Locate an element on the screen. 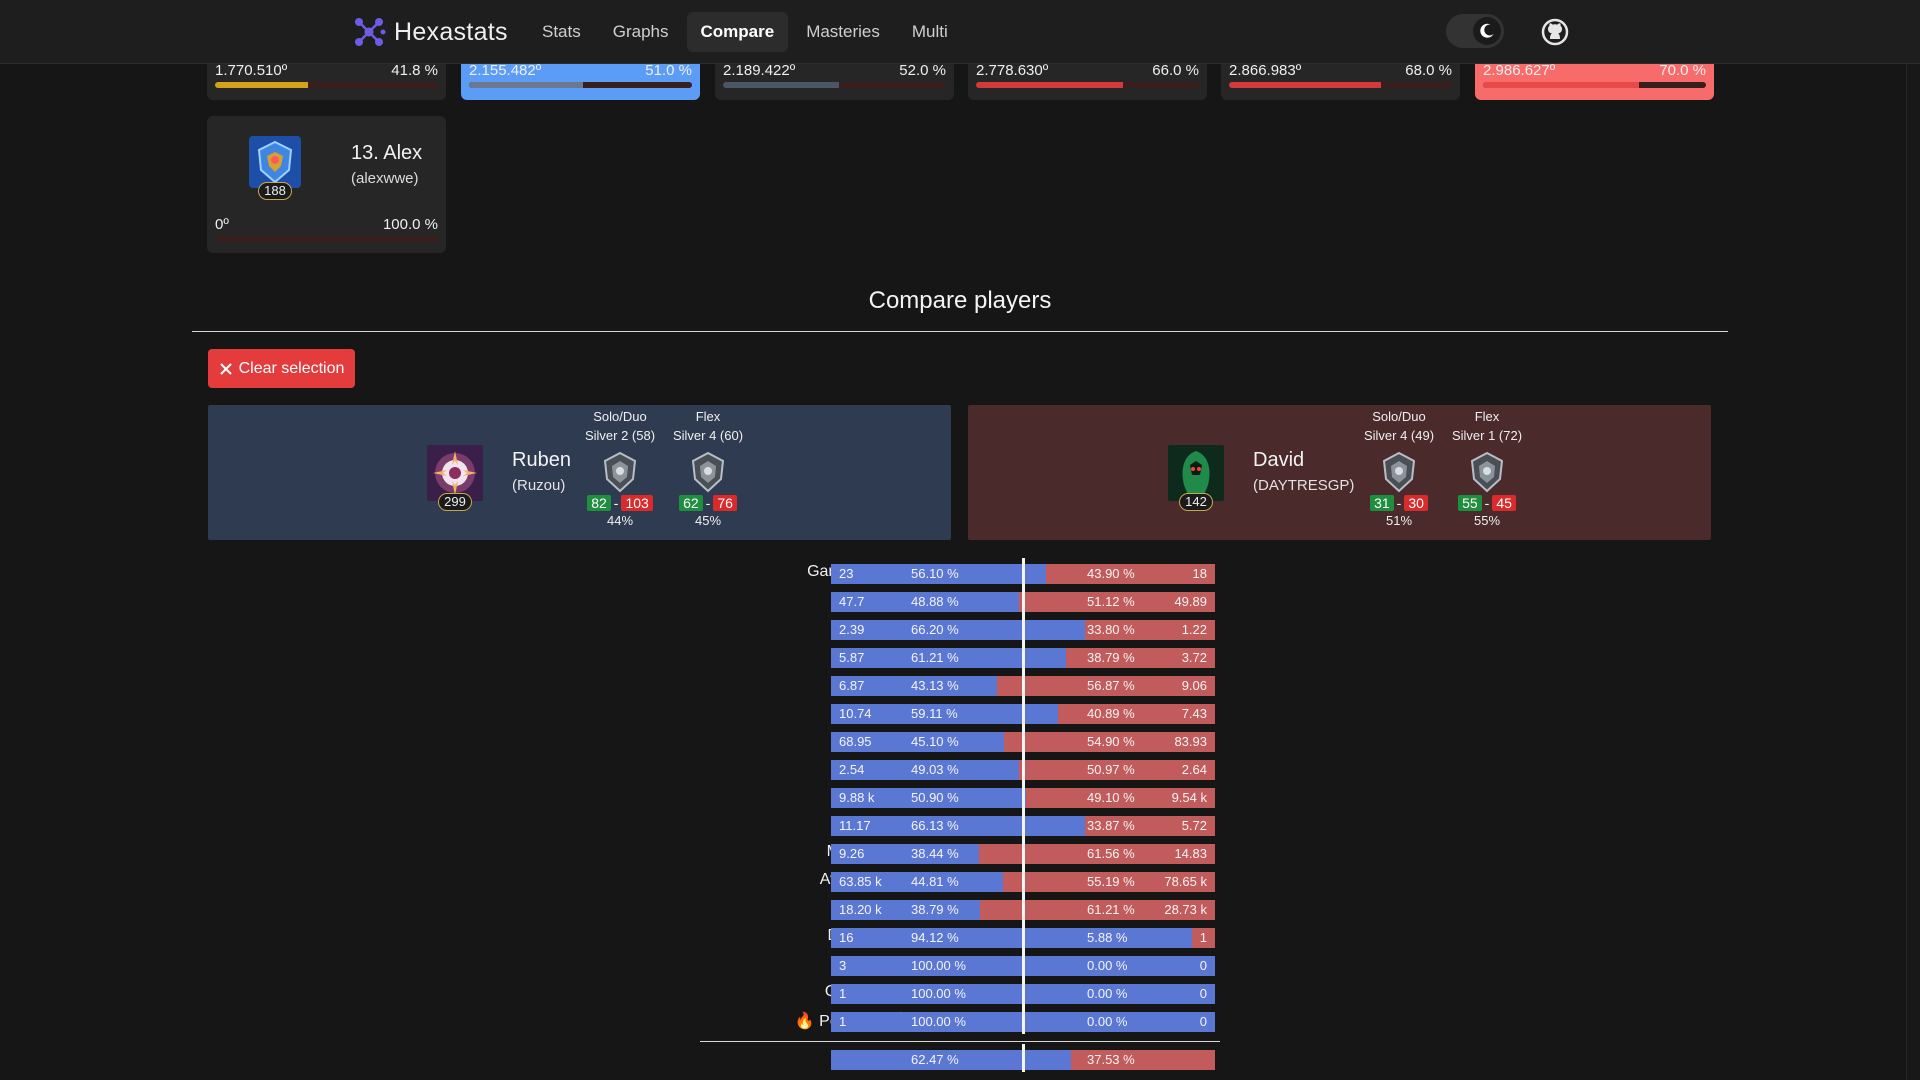 The height and width of the screenshot is (1080, 1920). progress-card-value: 2.986.627º is located at coordinates (1519, 70).